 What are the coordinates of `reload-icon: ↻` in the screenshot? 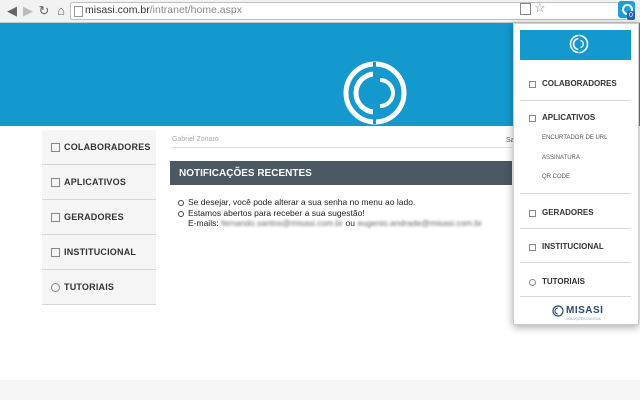 It's located at (44, 11).